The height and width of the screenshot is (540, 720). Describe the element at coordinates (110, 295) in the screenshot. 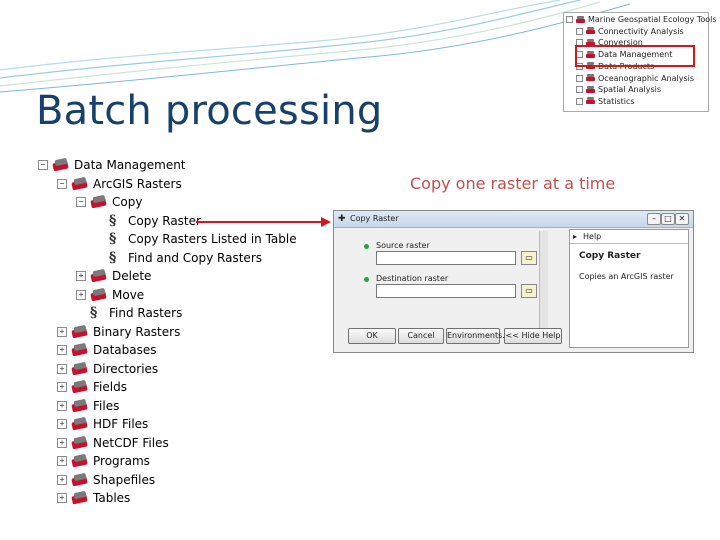

I see `tree-item: + Move` at that location.